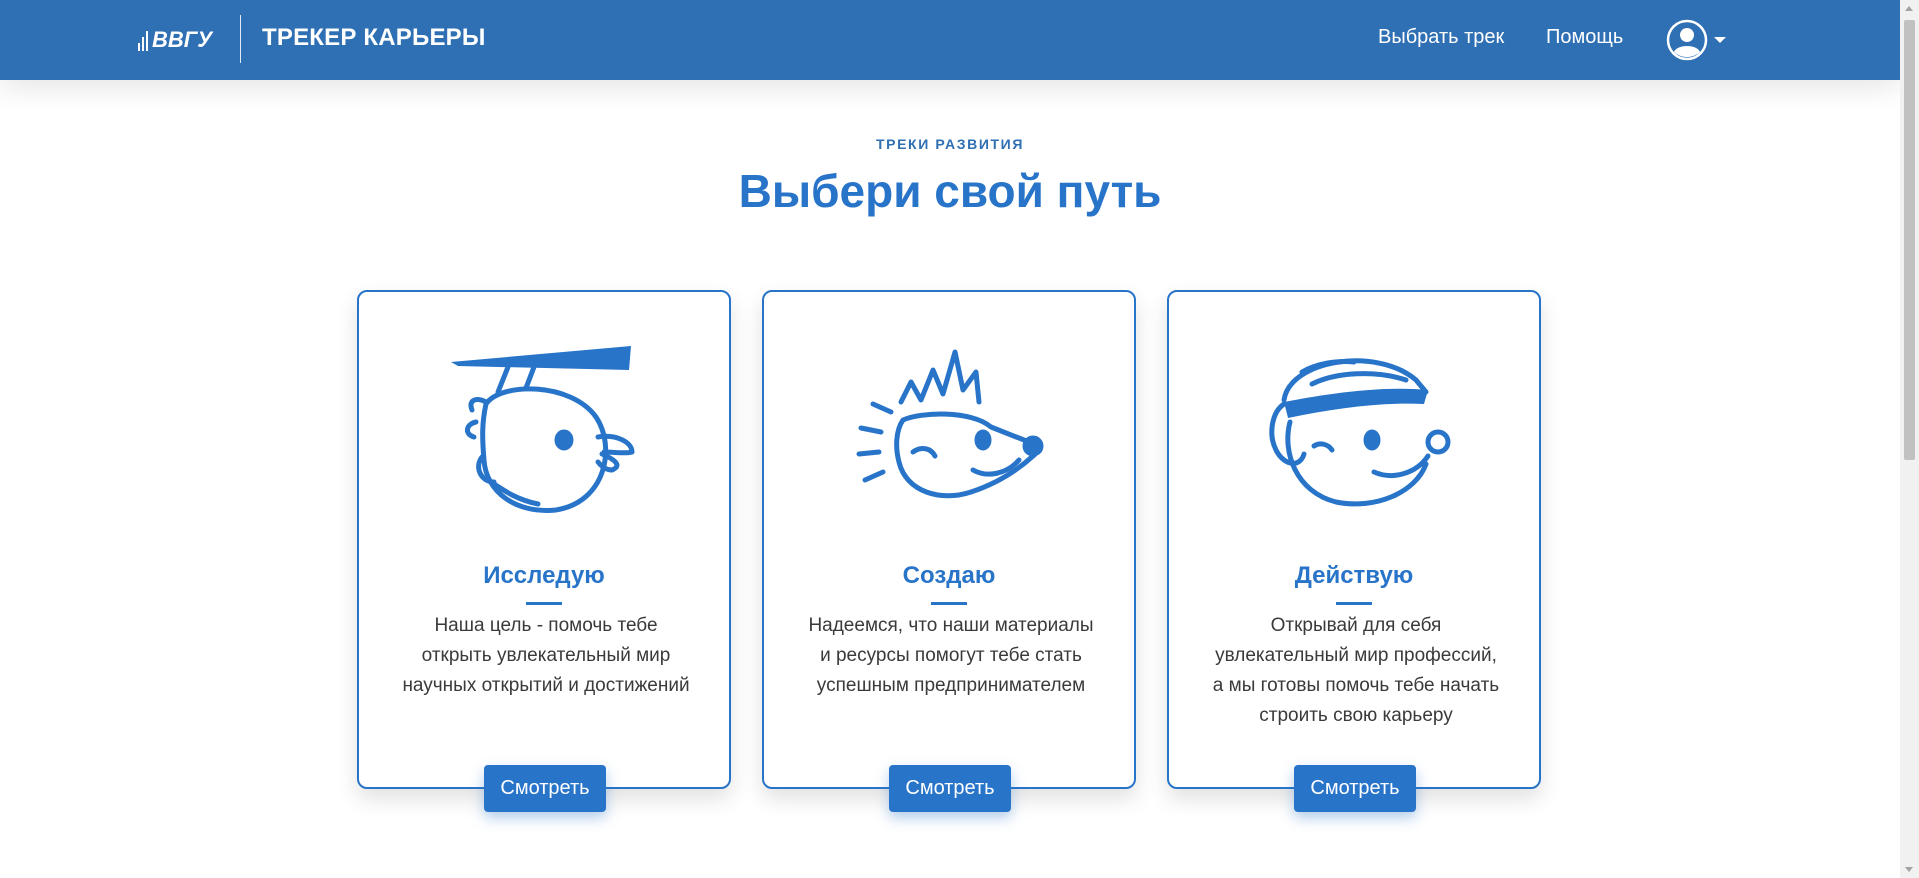 This screenshot has width=1919, height=878. I want to click on user-menu-button, so click(1696, 40).